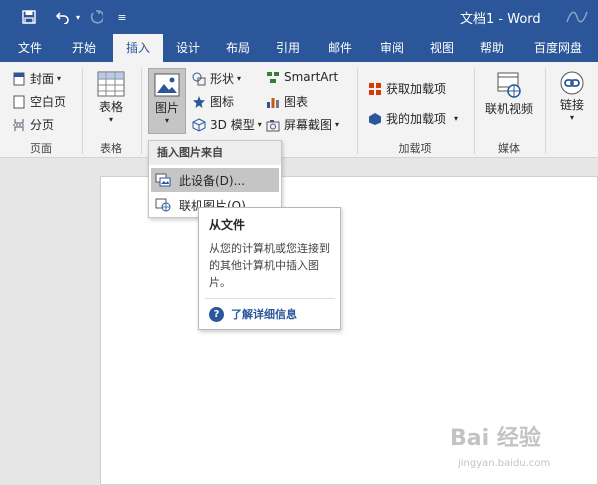 The image size is (598, 485). I want to click on page-break-button: 分页, so click(33, 124).